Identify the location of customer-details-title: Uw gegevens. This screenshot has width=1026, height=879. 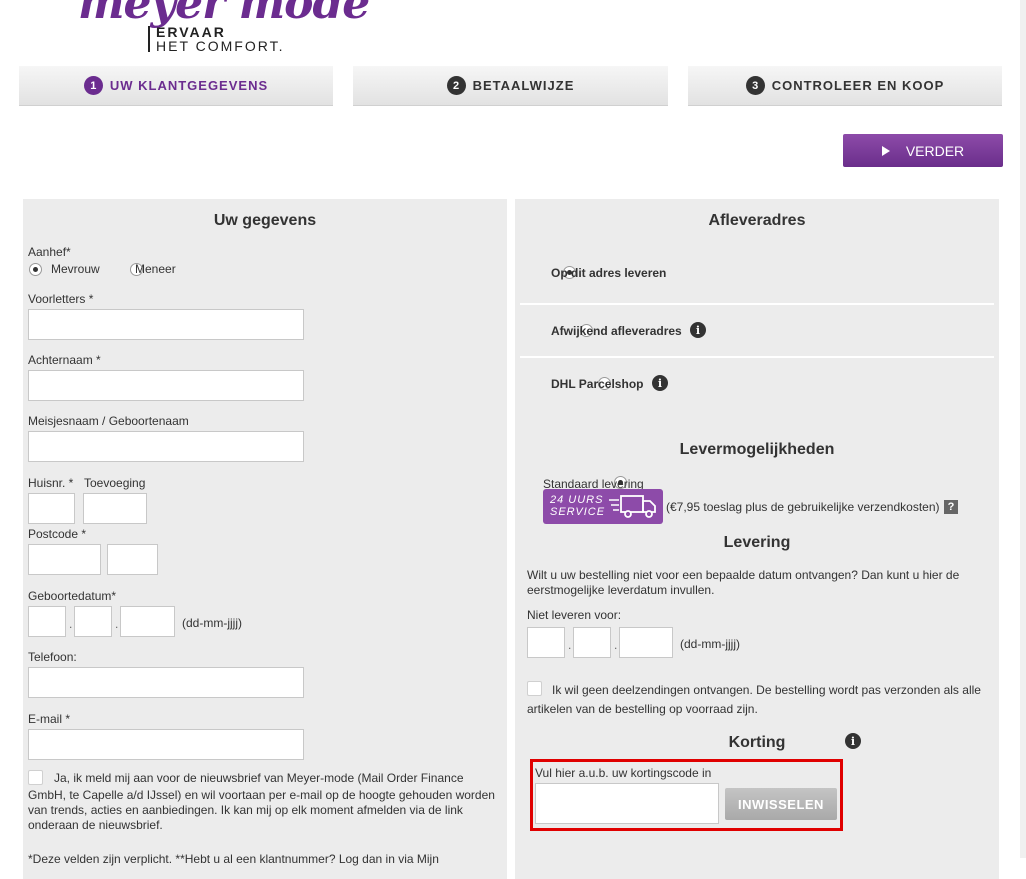
(265, 220).